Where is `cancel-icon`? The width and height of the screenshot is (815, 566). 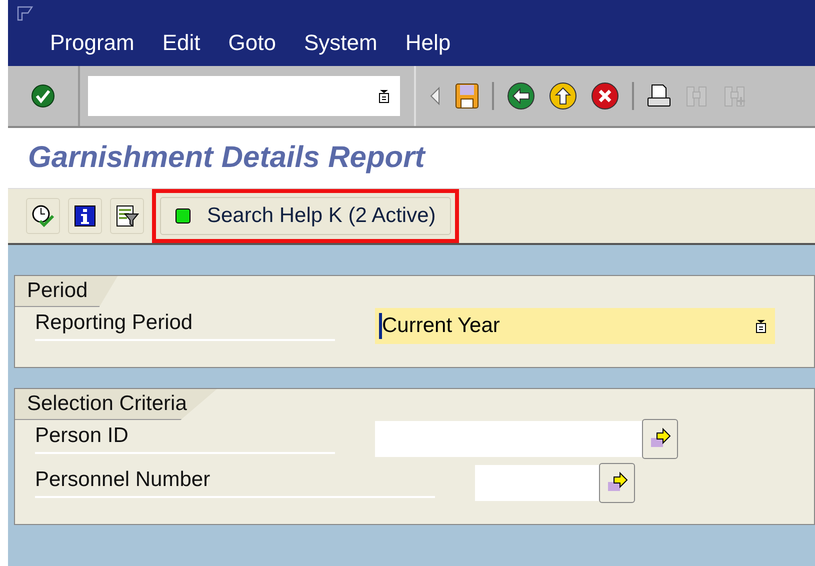 cancel-icon is located at coordinates (605, 96).